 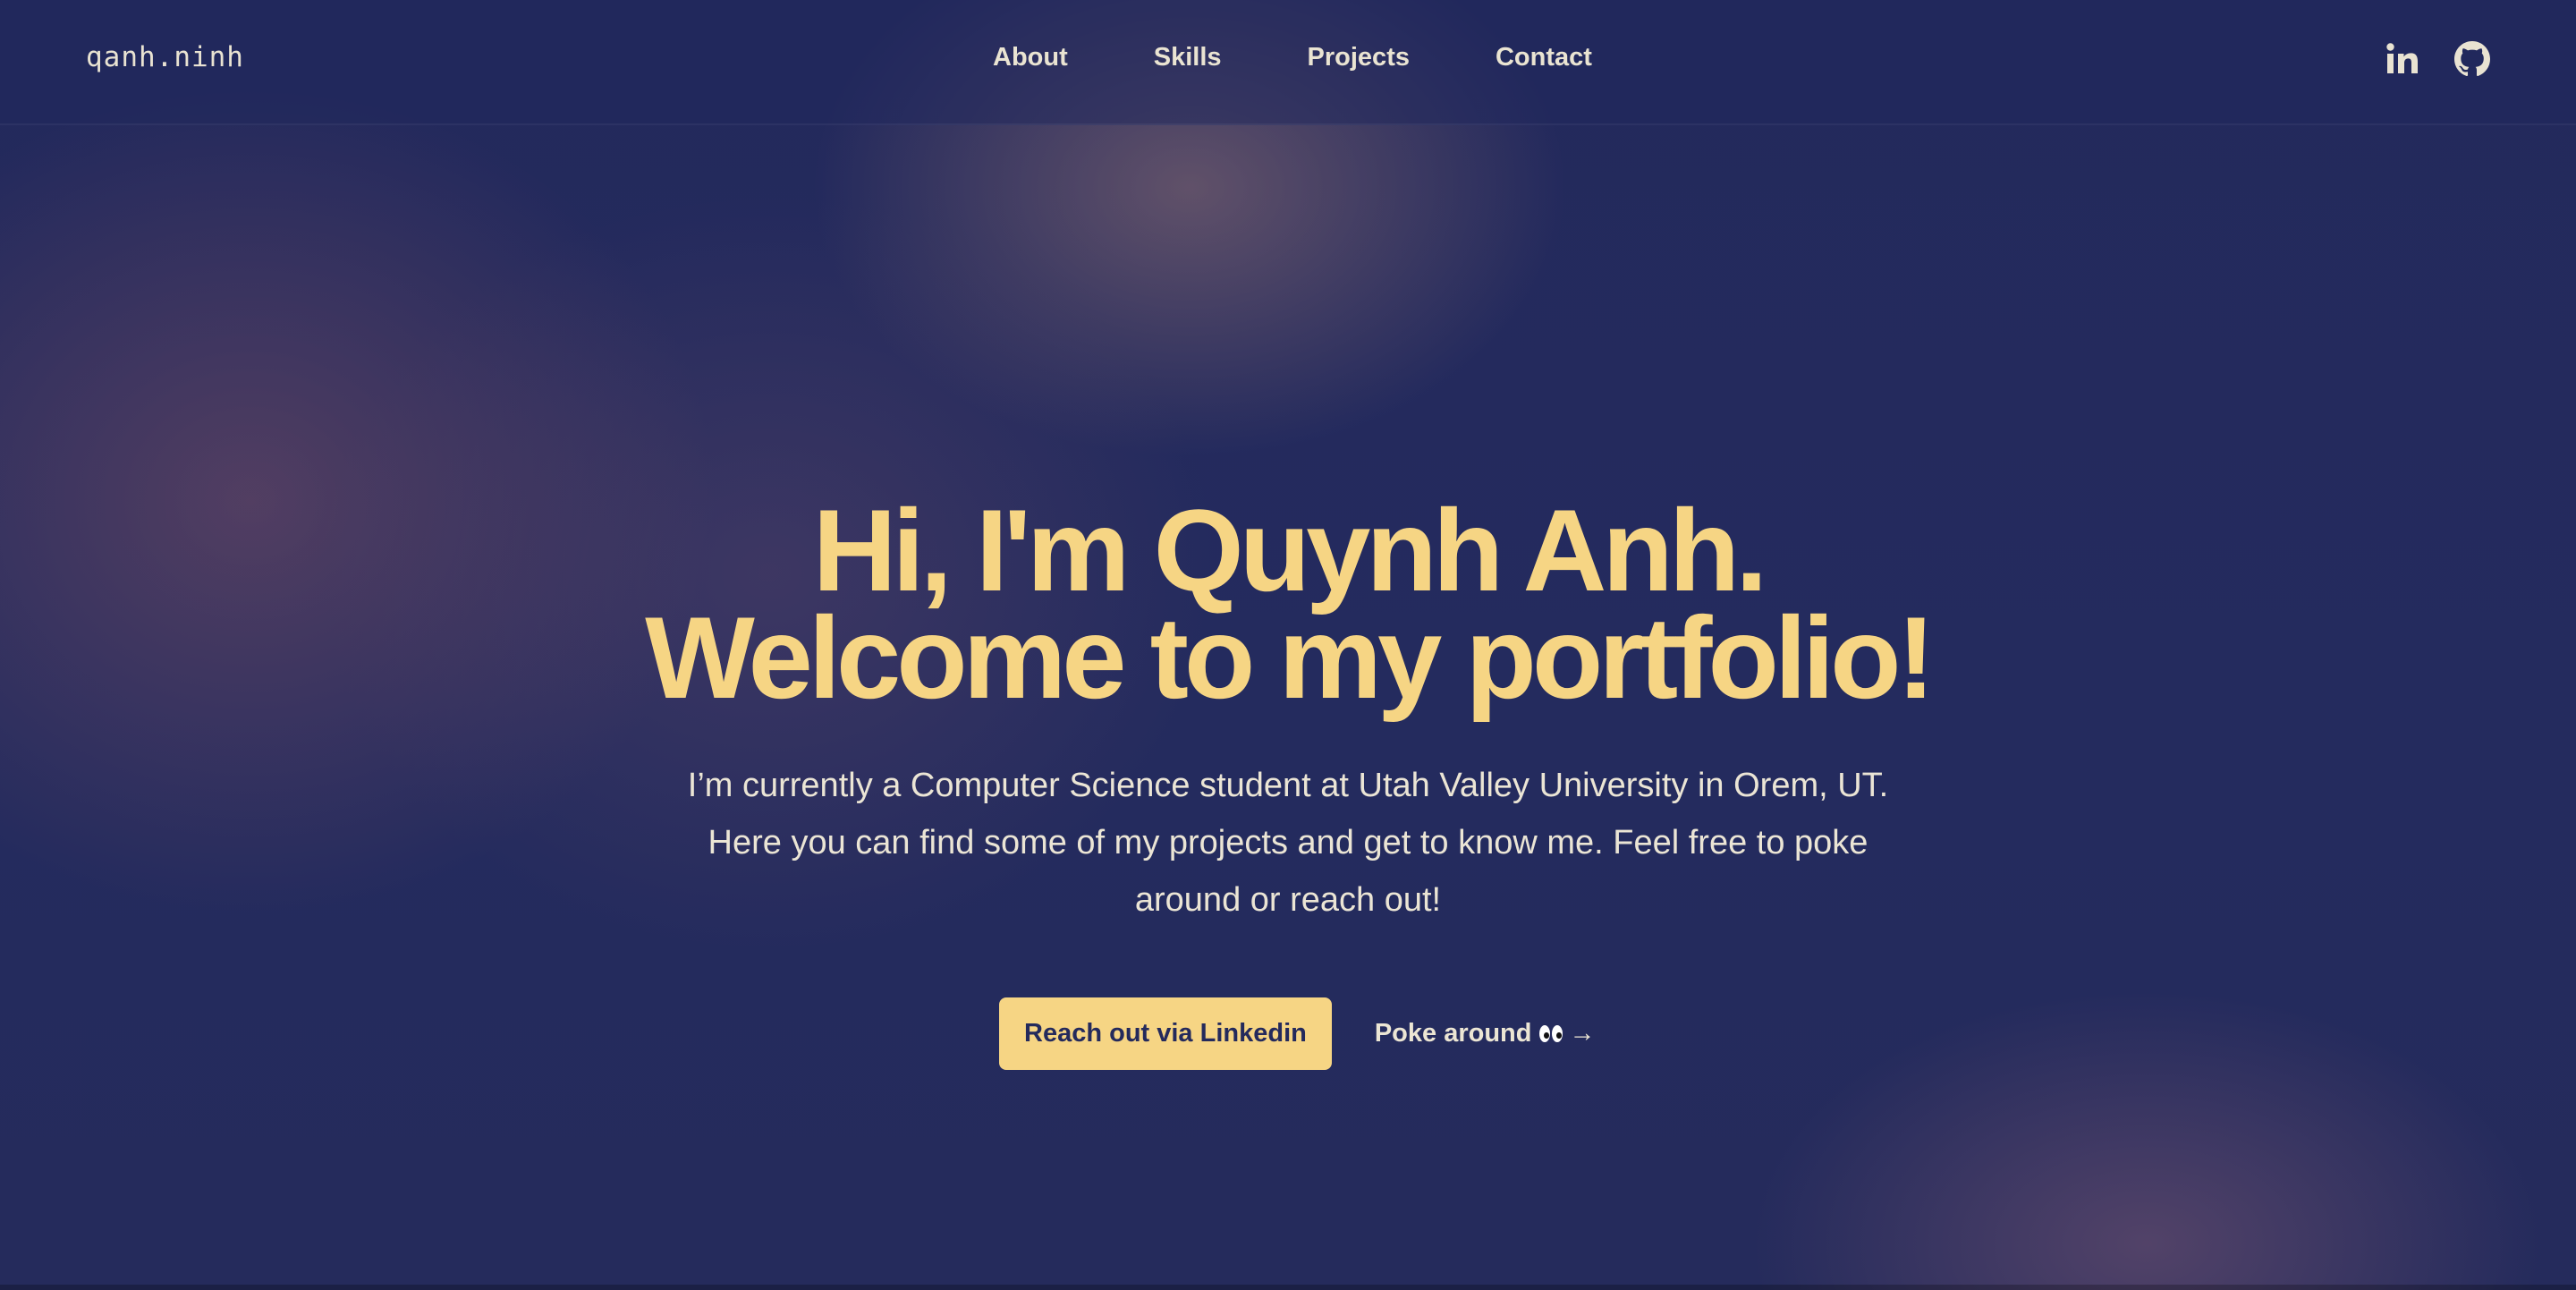 What do you see at coordinates (1290, 550) in the screenshot?
I see `hero-headline-greeting: Hi, I'm Quynh Anh.` at bounding box center [1290, 550].